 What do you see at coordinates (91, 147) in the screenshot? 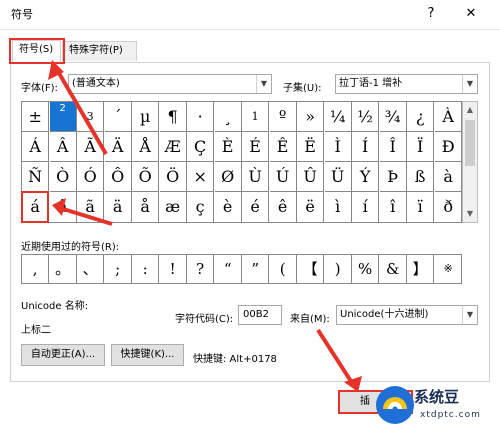
I see `symbol-cell: Ã` at bounding box center [91, 147].